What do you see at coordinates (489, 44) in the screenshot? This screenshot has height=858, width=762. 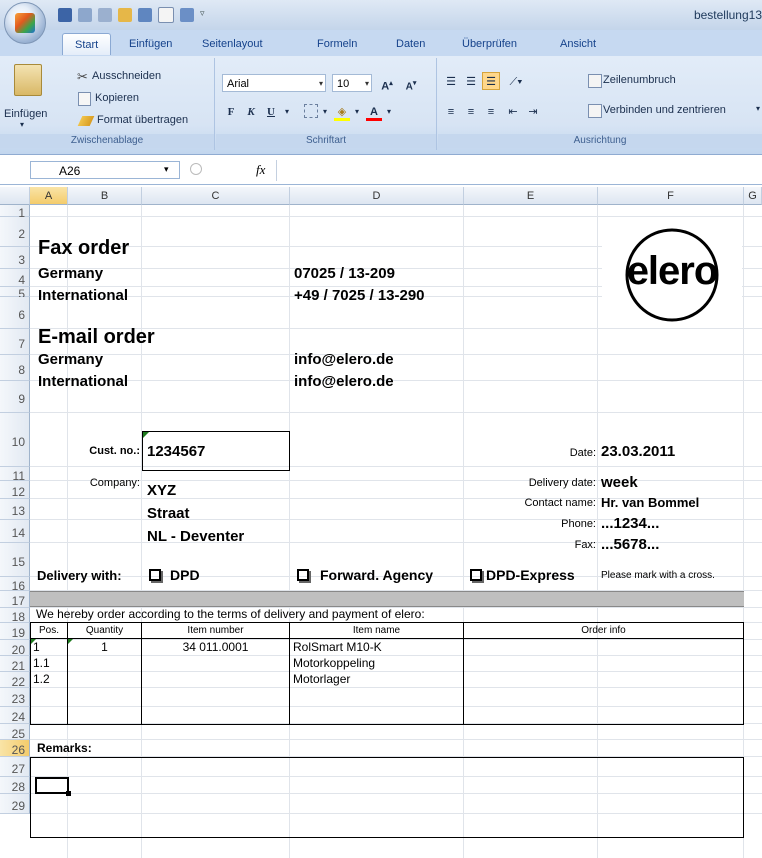 I see `tab-ueberpruefen: Überprüfen` at bounding box center [489, 44].